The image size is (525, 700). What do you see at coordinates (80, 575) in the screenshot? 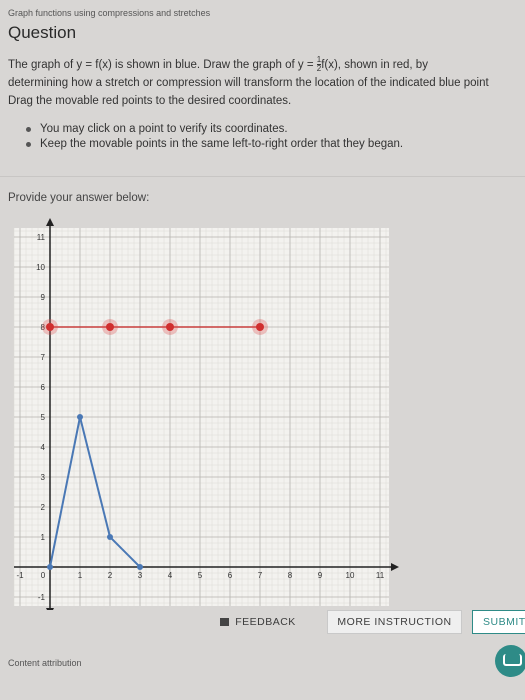
I see `x-tick-label: 1` at bounding box center [80, 575].